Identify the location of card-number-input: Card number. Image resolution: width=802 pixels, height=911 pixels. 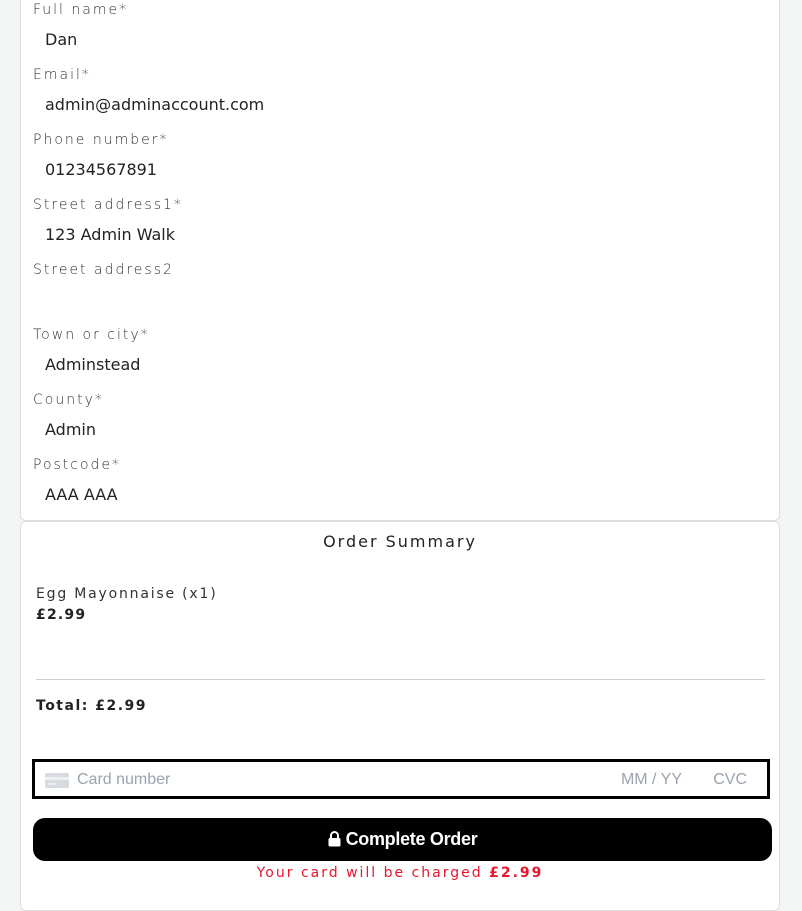
(123, 780).